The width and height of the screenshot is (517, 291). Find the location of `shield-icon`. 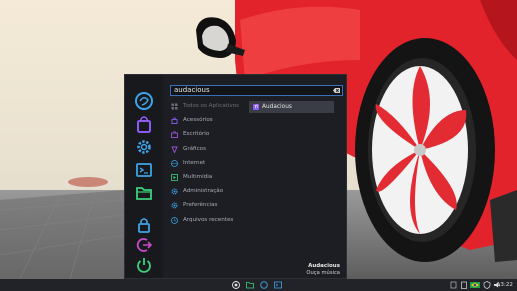

shield-icon is located at coordinates (487, 285).